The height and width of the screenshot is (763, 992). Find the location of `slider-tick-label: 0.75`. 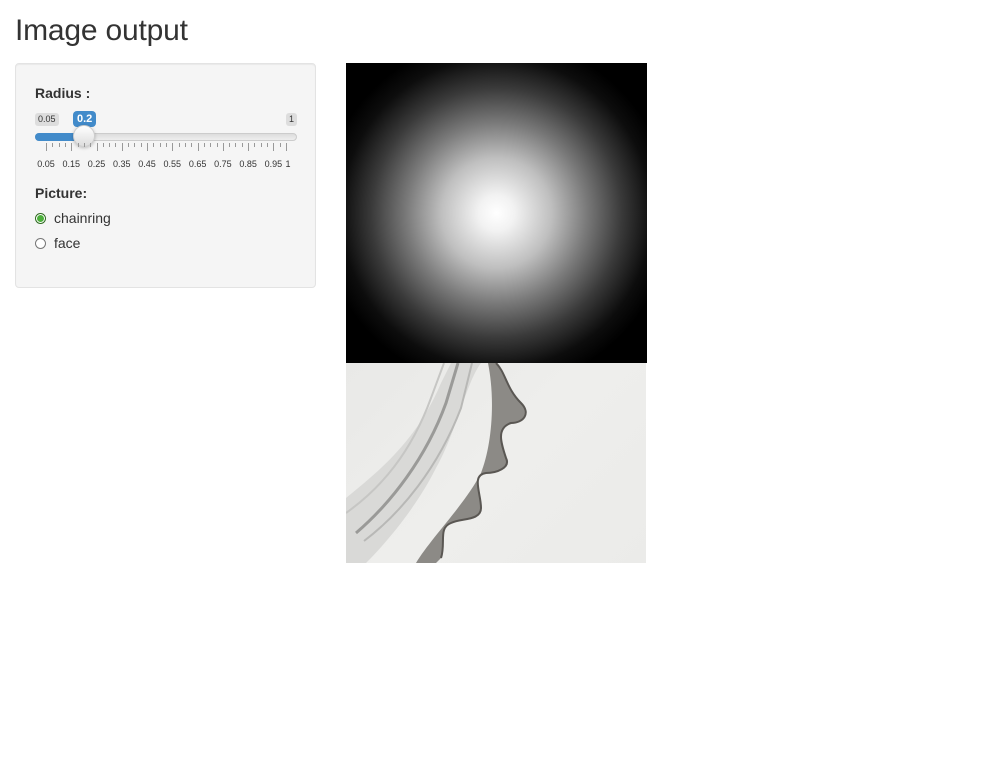

slider-tick-label: 0.75 is located at coordinates (223, 164).